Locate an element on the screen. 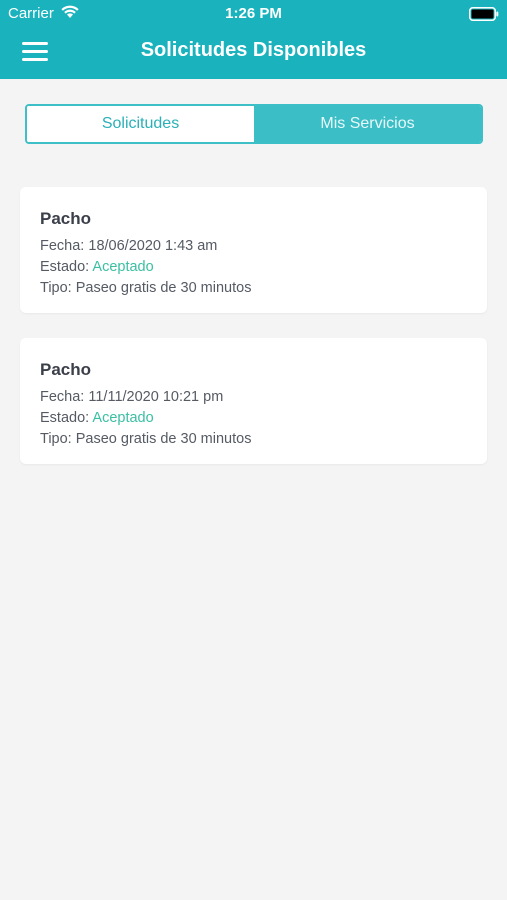 This screenshot has width=507, height=900. tab-solicitudes: Solicitudes is located at coordinates (140, 124).